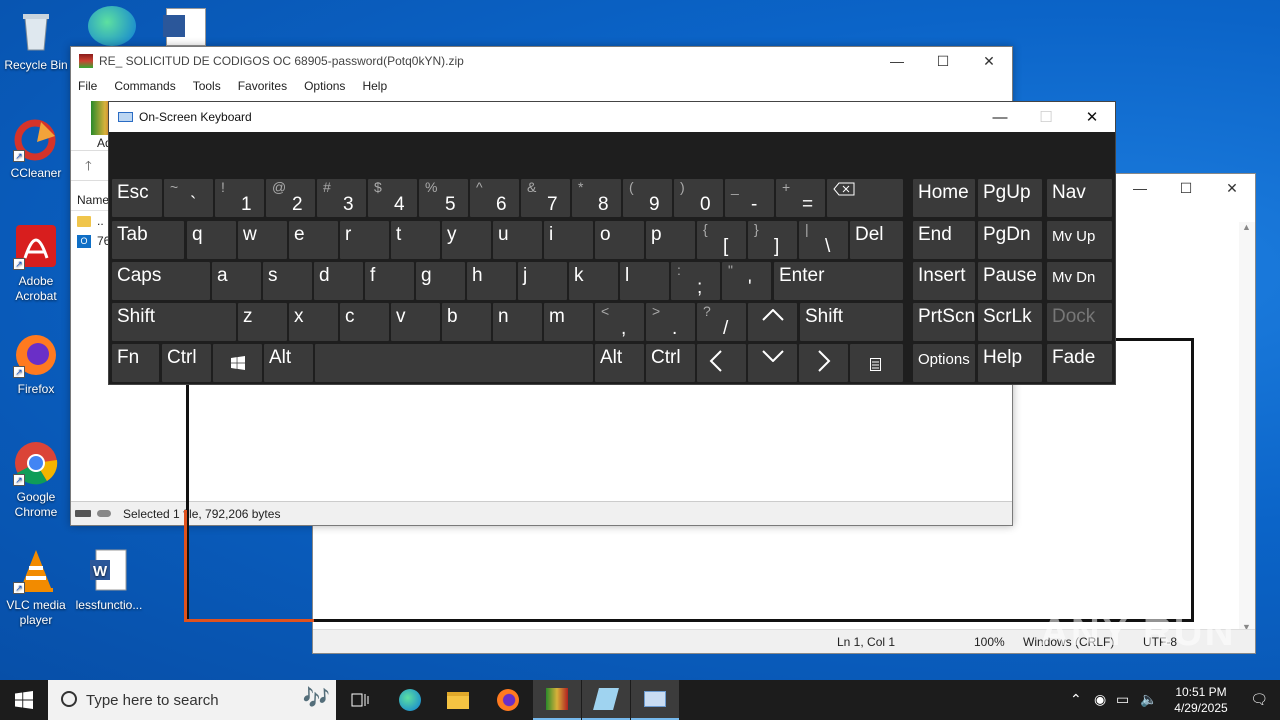 Image resolution: width=1280 pixels, height=720 pixels. What do you see at coordinates (517, 322) in the screenshot?
I see `key-n: n` at bounding box center [517, 322].